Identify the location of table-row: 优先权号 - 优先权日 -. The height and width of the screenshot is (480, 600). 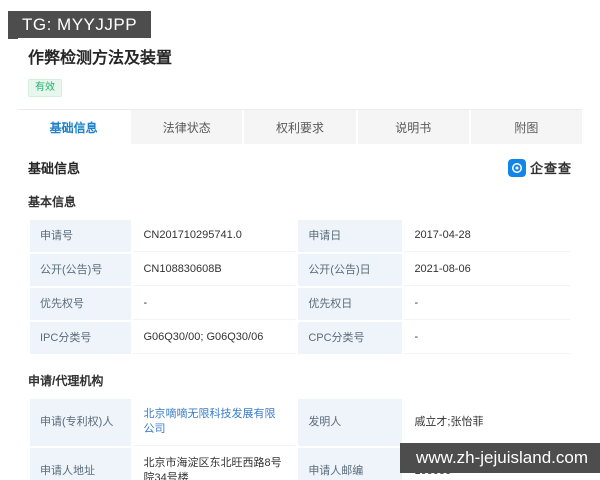
(300, 304).